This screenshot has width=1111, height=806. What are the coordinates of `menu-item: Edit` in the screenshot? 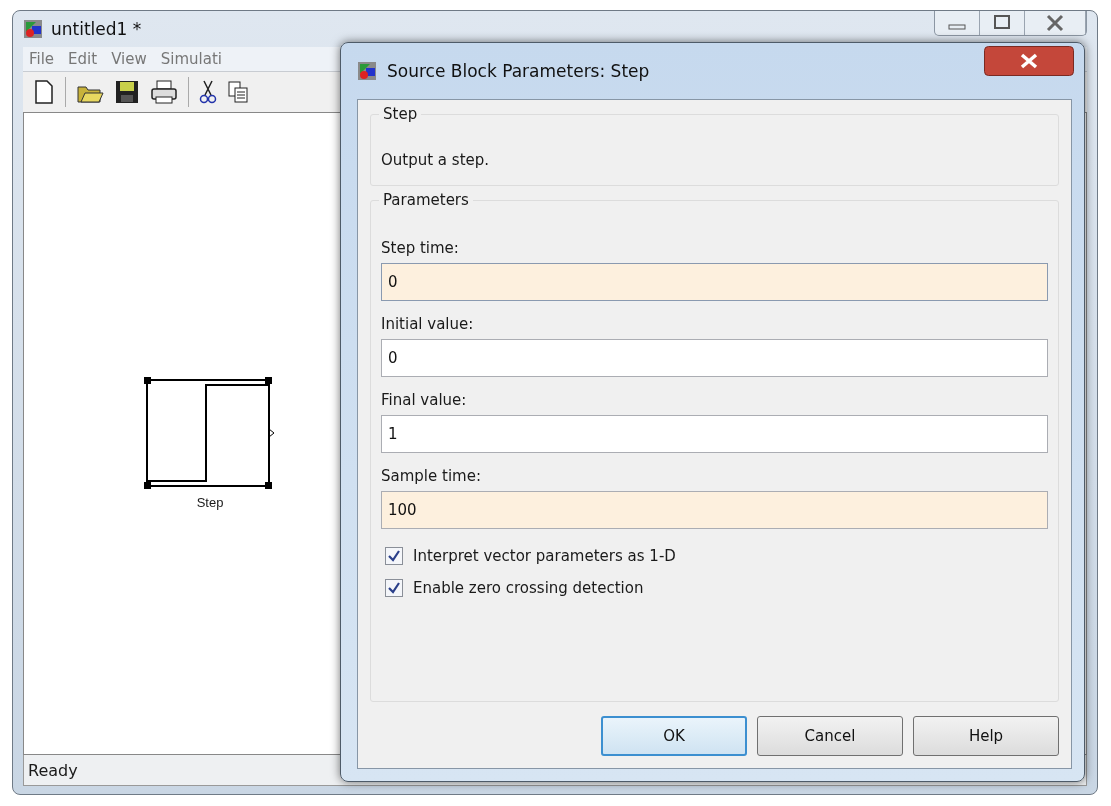 It's located at (83, 59).